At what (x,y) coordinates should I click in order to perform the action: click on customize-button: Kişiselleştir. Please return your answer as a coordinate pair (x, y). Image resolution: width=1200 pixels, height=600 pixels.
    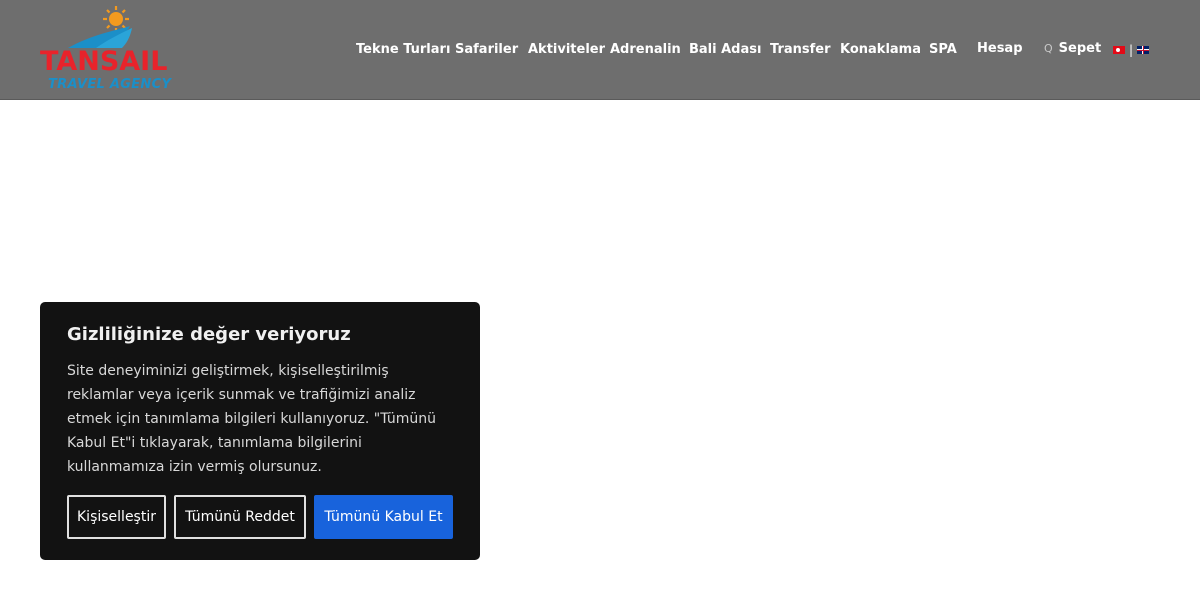
    Looking at the image, I should click on (116, 517).